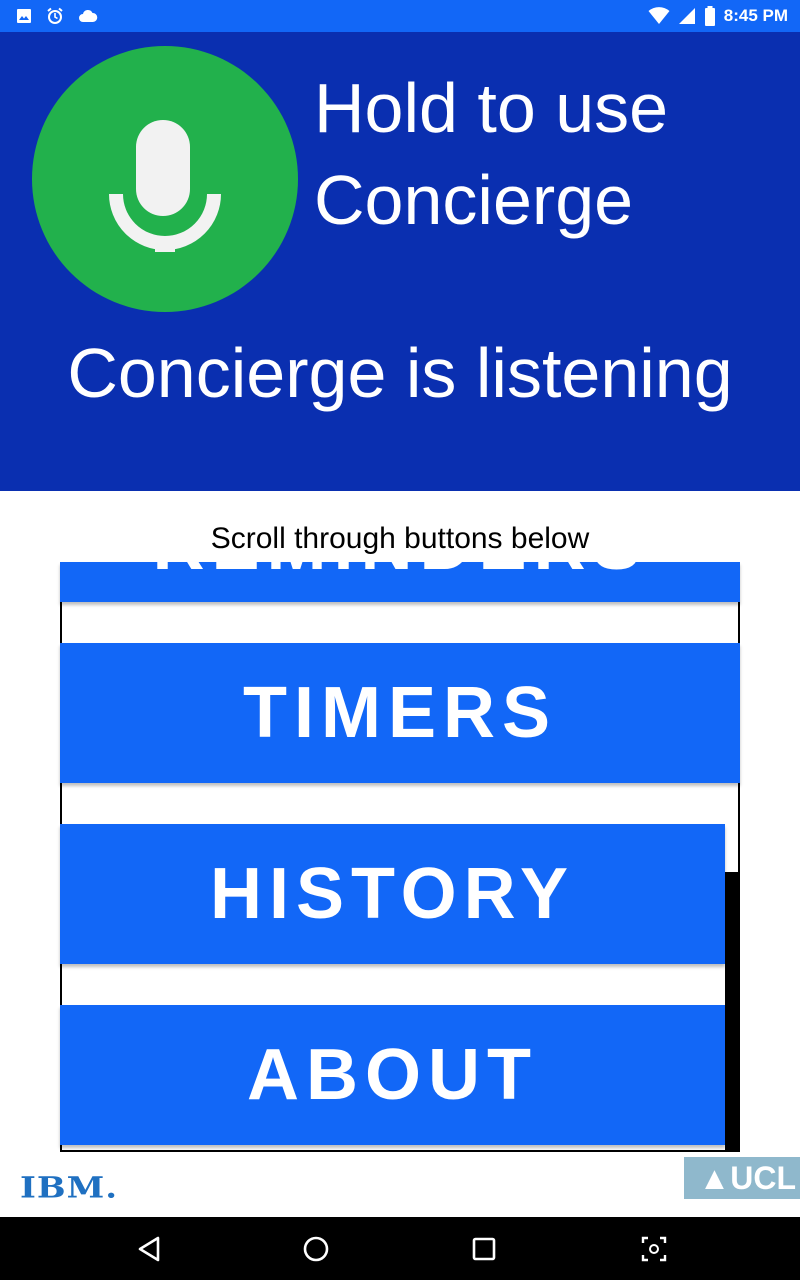  I want to click on back-icon, so click(150, 1249).